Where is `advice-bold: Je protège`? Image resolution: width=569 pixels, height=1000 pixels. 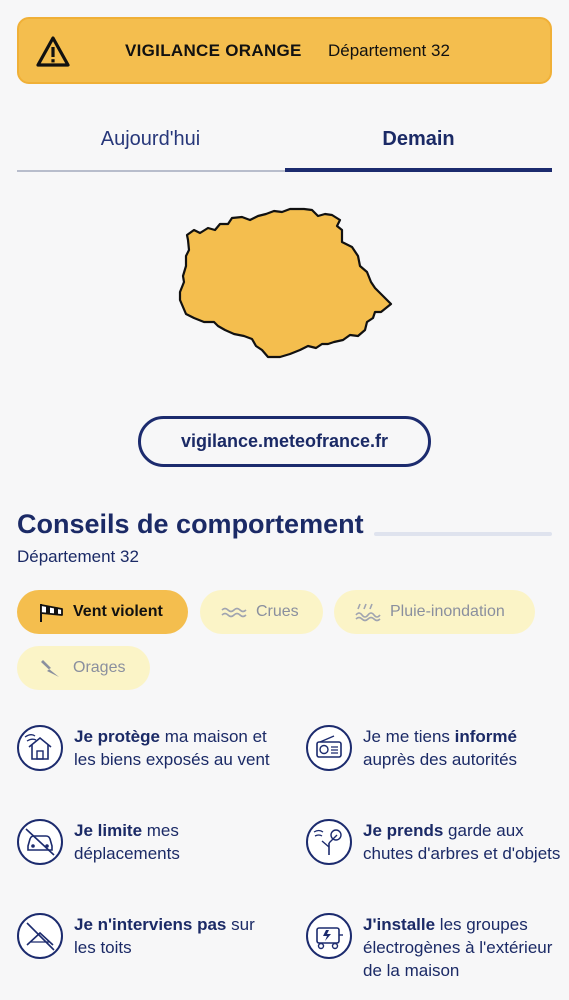 advice-bold: Je protège is located at coordinates (117, 736).